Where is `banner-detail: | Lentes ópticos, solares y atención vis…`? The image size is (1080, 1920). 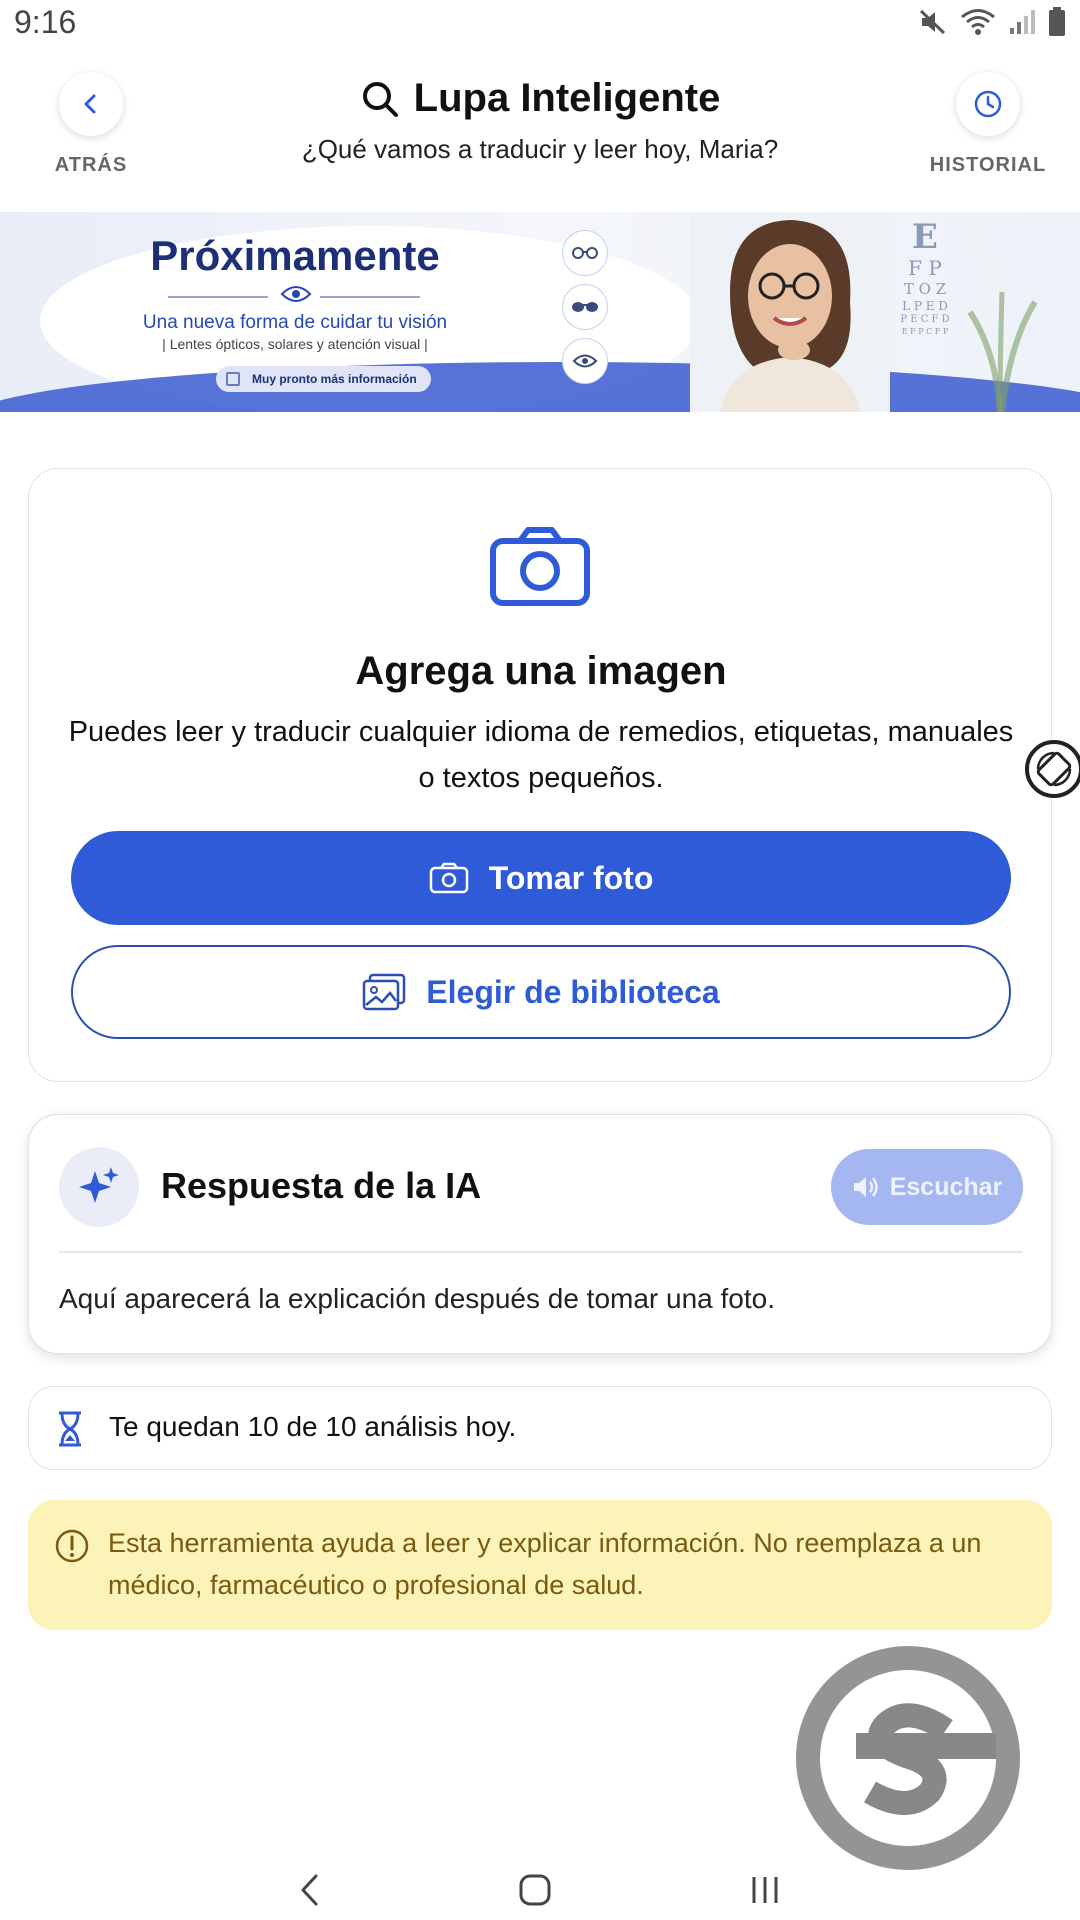 banner-detail: | Lentes ópticos, solares y atención vis… is located at coordinates (295, 344).